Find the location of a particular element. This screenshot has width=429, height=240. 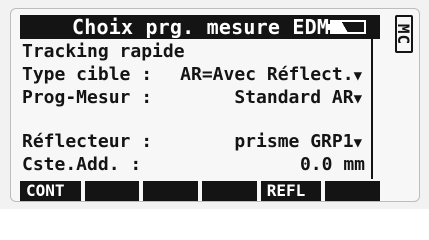

reflecteur-select: prisme GRP1▼ is located at coordinates (298, 142).